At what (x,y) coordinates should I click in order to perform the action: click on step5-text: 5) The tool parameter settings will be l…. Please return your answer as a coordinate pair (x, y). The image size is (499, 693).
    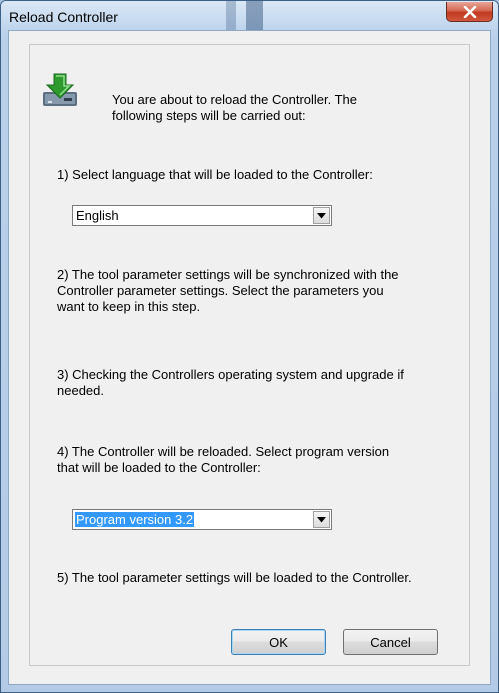
    Looking at the image, I should click on (234, 577).